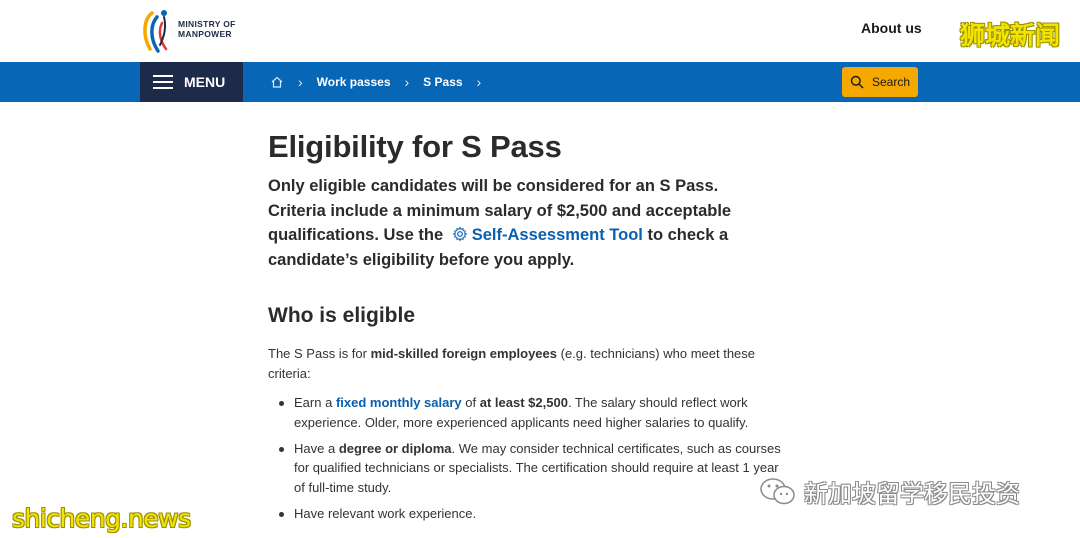 The image size is (1080, 538). Describe the element at coordinates (205, 82) in the screenshot. I see `menu-label: MENU` at that location.